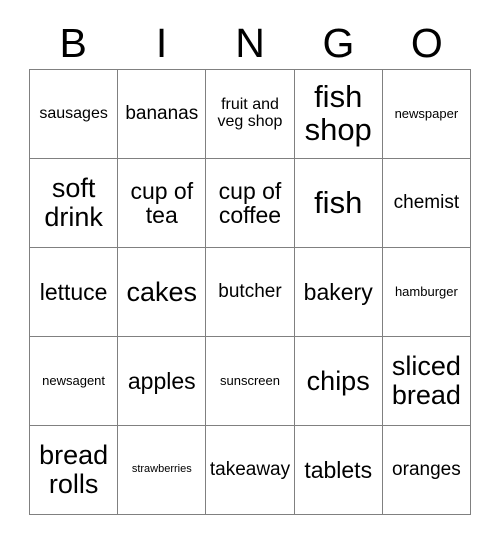 The height and width of the screenshot is (544, 500). I want to click on bingo-cell-label: strawberries, so click(161, 469).